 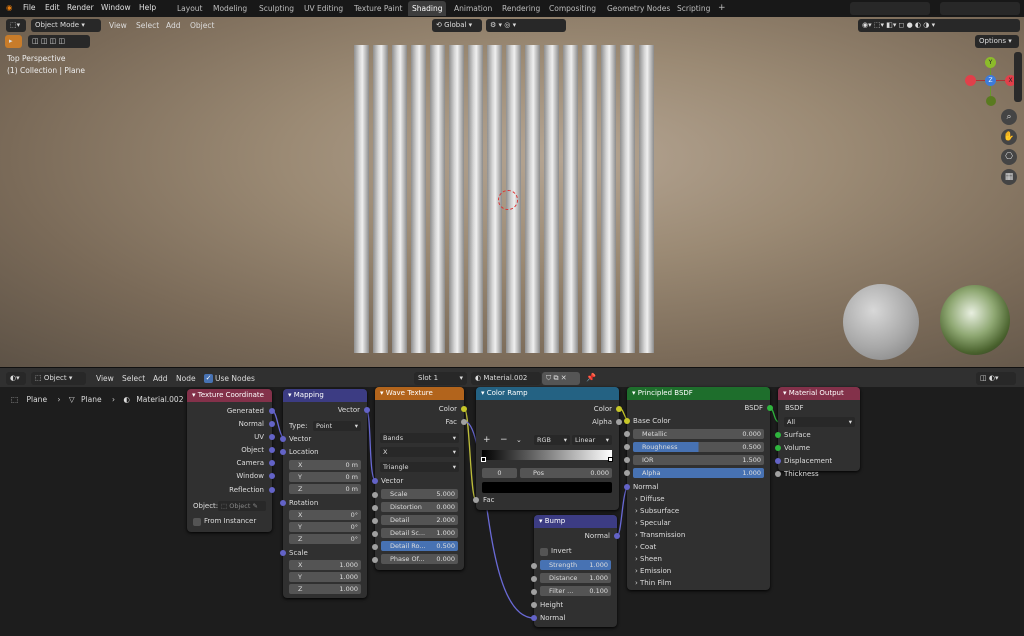 I want to click on sidebar-toggle-icon, so click(x=1018, y=77).